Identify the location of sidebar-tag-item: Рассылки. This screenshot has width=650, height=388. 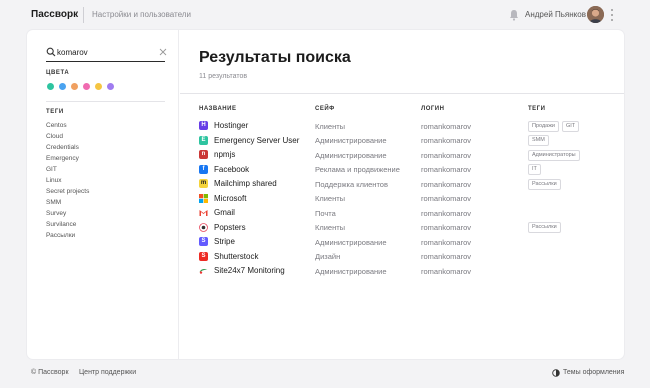
(67, 235).